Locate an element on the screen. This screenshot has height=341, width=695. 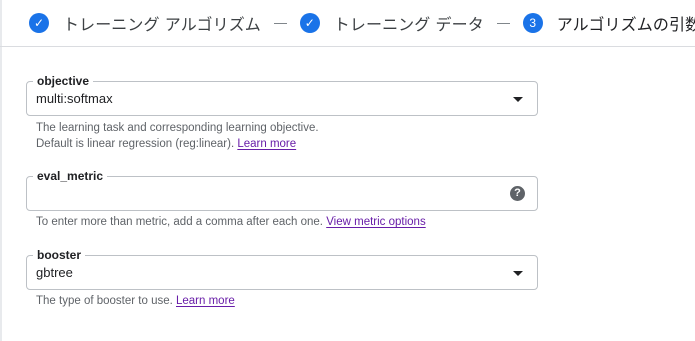
step-number-badge: 3 is located at coordinates (532, 23).